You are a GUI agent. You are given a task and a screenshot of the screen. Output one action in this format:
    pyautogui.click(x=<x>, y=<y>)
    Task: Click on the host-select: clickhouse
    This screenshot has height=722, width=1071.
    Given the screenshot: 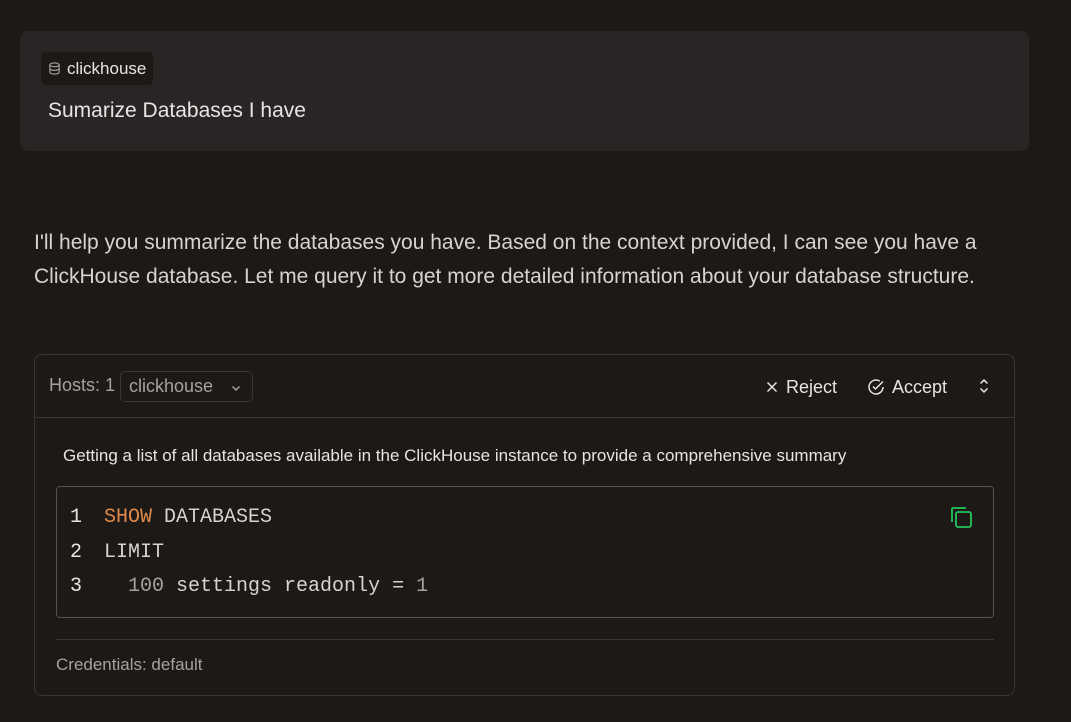 What is the action you would take?
    pyautogui.click(x=186, y=386)
    